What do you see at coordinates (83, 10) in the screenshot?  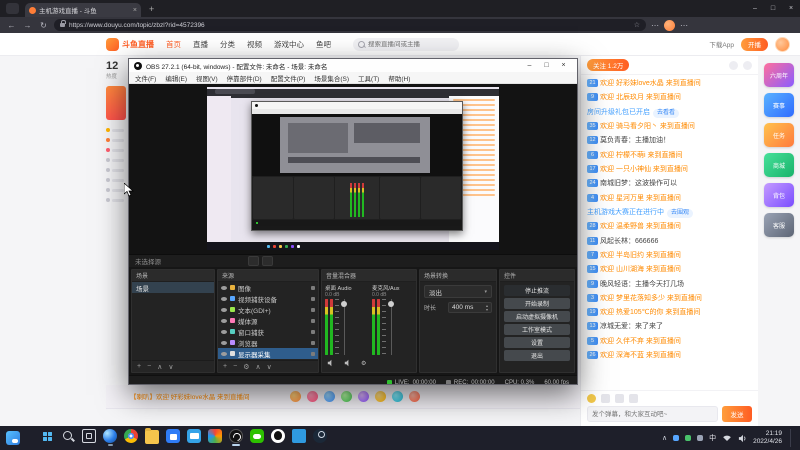 I see `browser-tab: 主机游戏直播 - 斗鱼 ×` at bounding box center [83, 10].